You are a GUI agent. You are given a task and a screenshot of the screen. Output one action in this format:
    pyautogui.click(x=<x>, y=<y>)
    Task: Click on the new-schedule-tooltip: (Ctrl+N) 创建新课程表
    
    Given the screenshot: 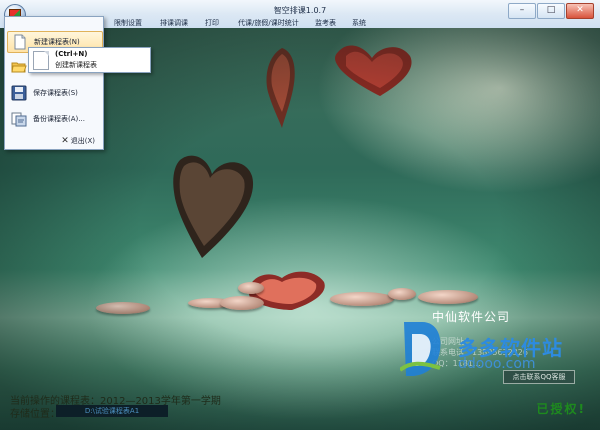 What is the action you would take?
    pyautogui.click(x=89, y=60)
    